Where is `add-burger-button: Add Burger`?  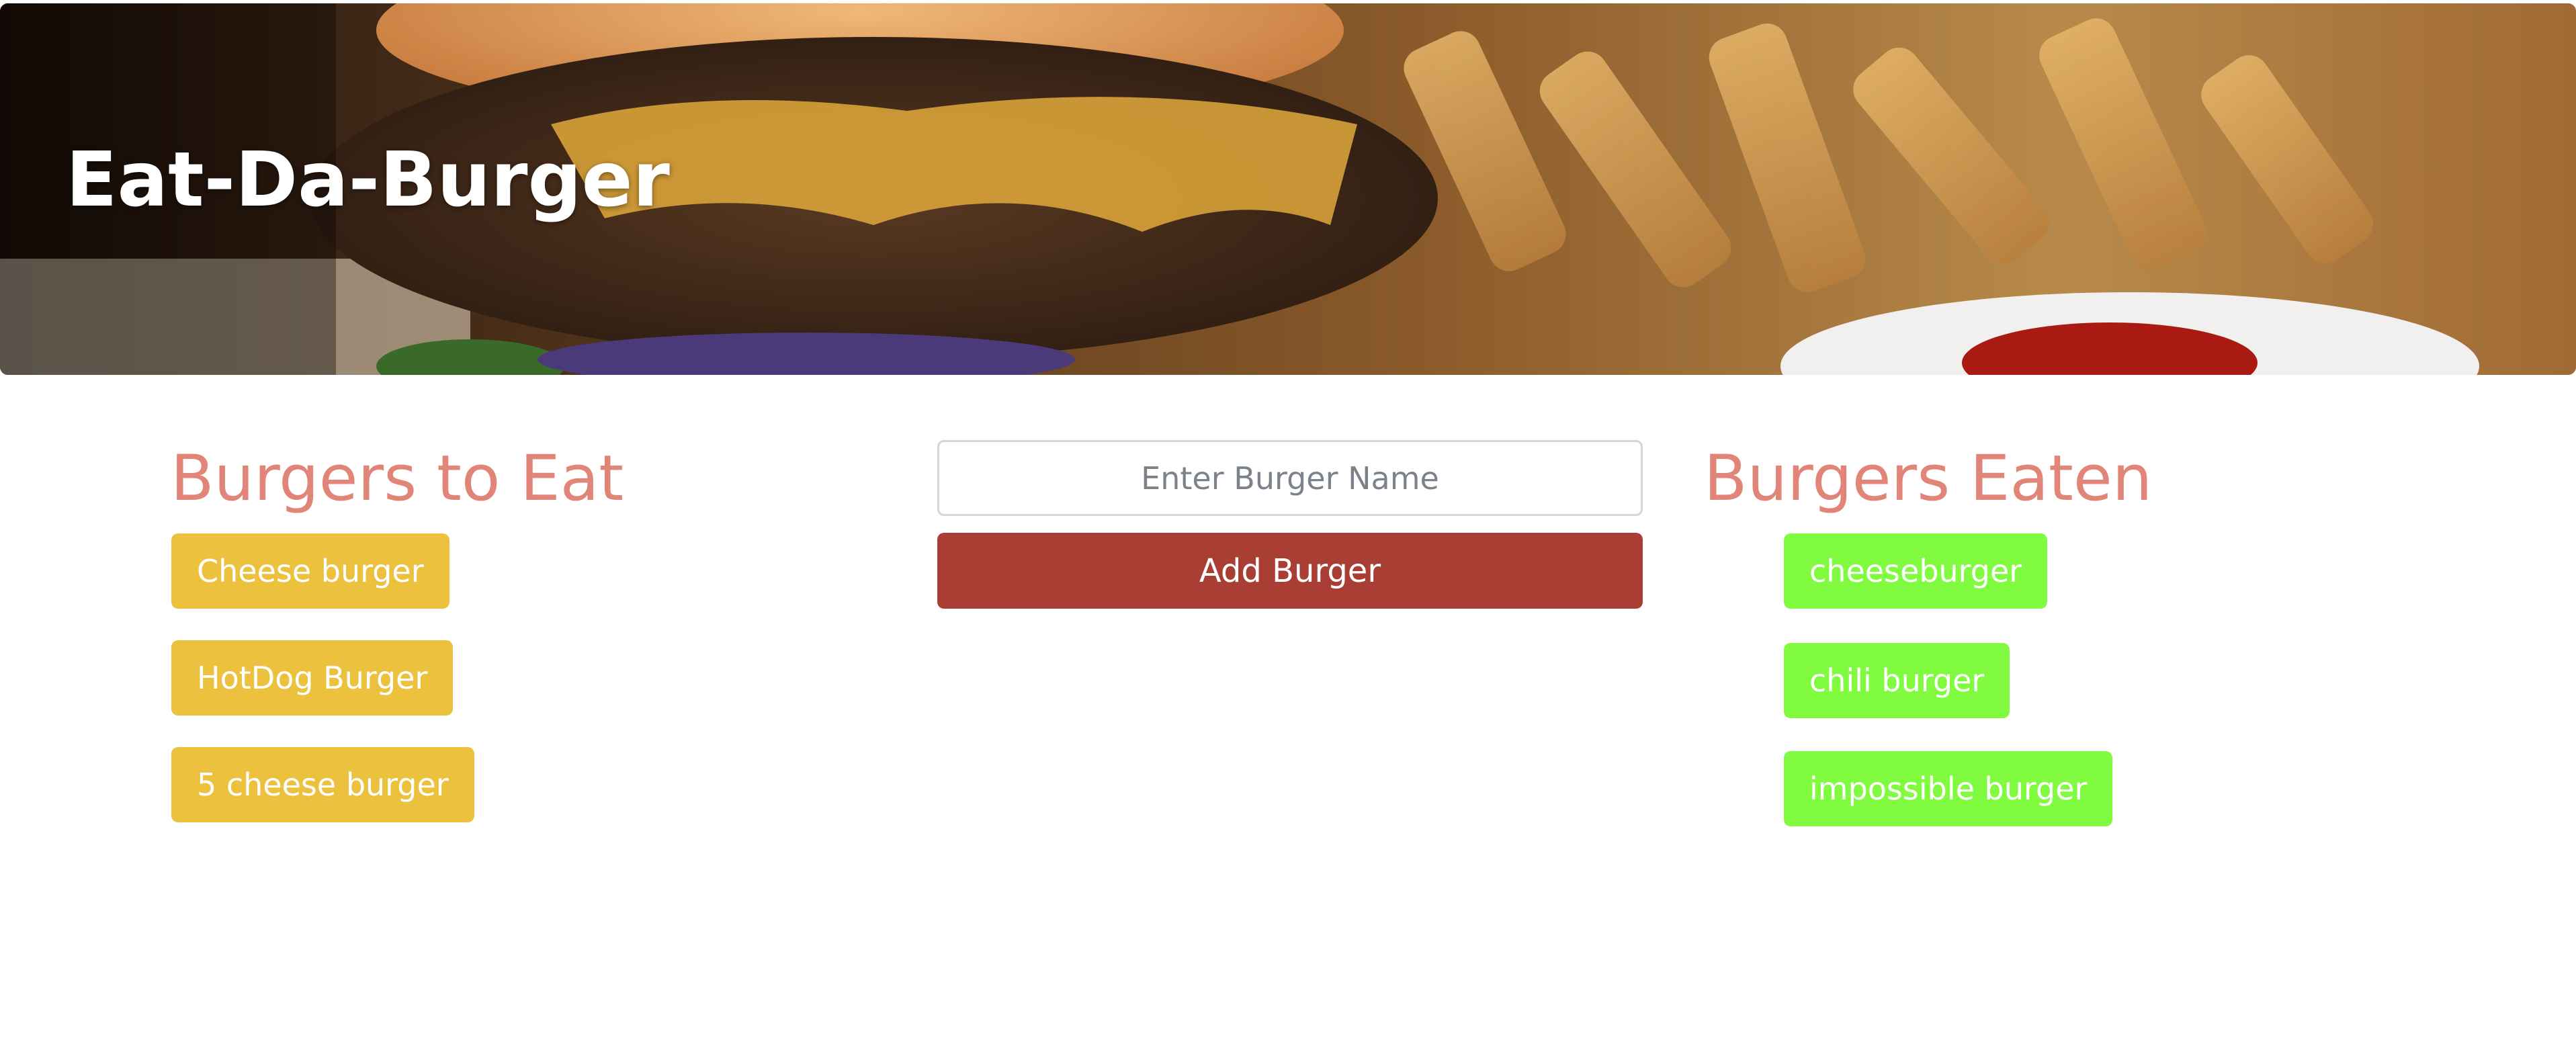 add-burger-button: Add Burger is located at coordinates (1290, 571).